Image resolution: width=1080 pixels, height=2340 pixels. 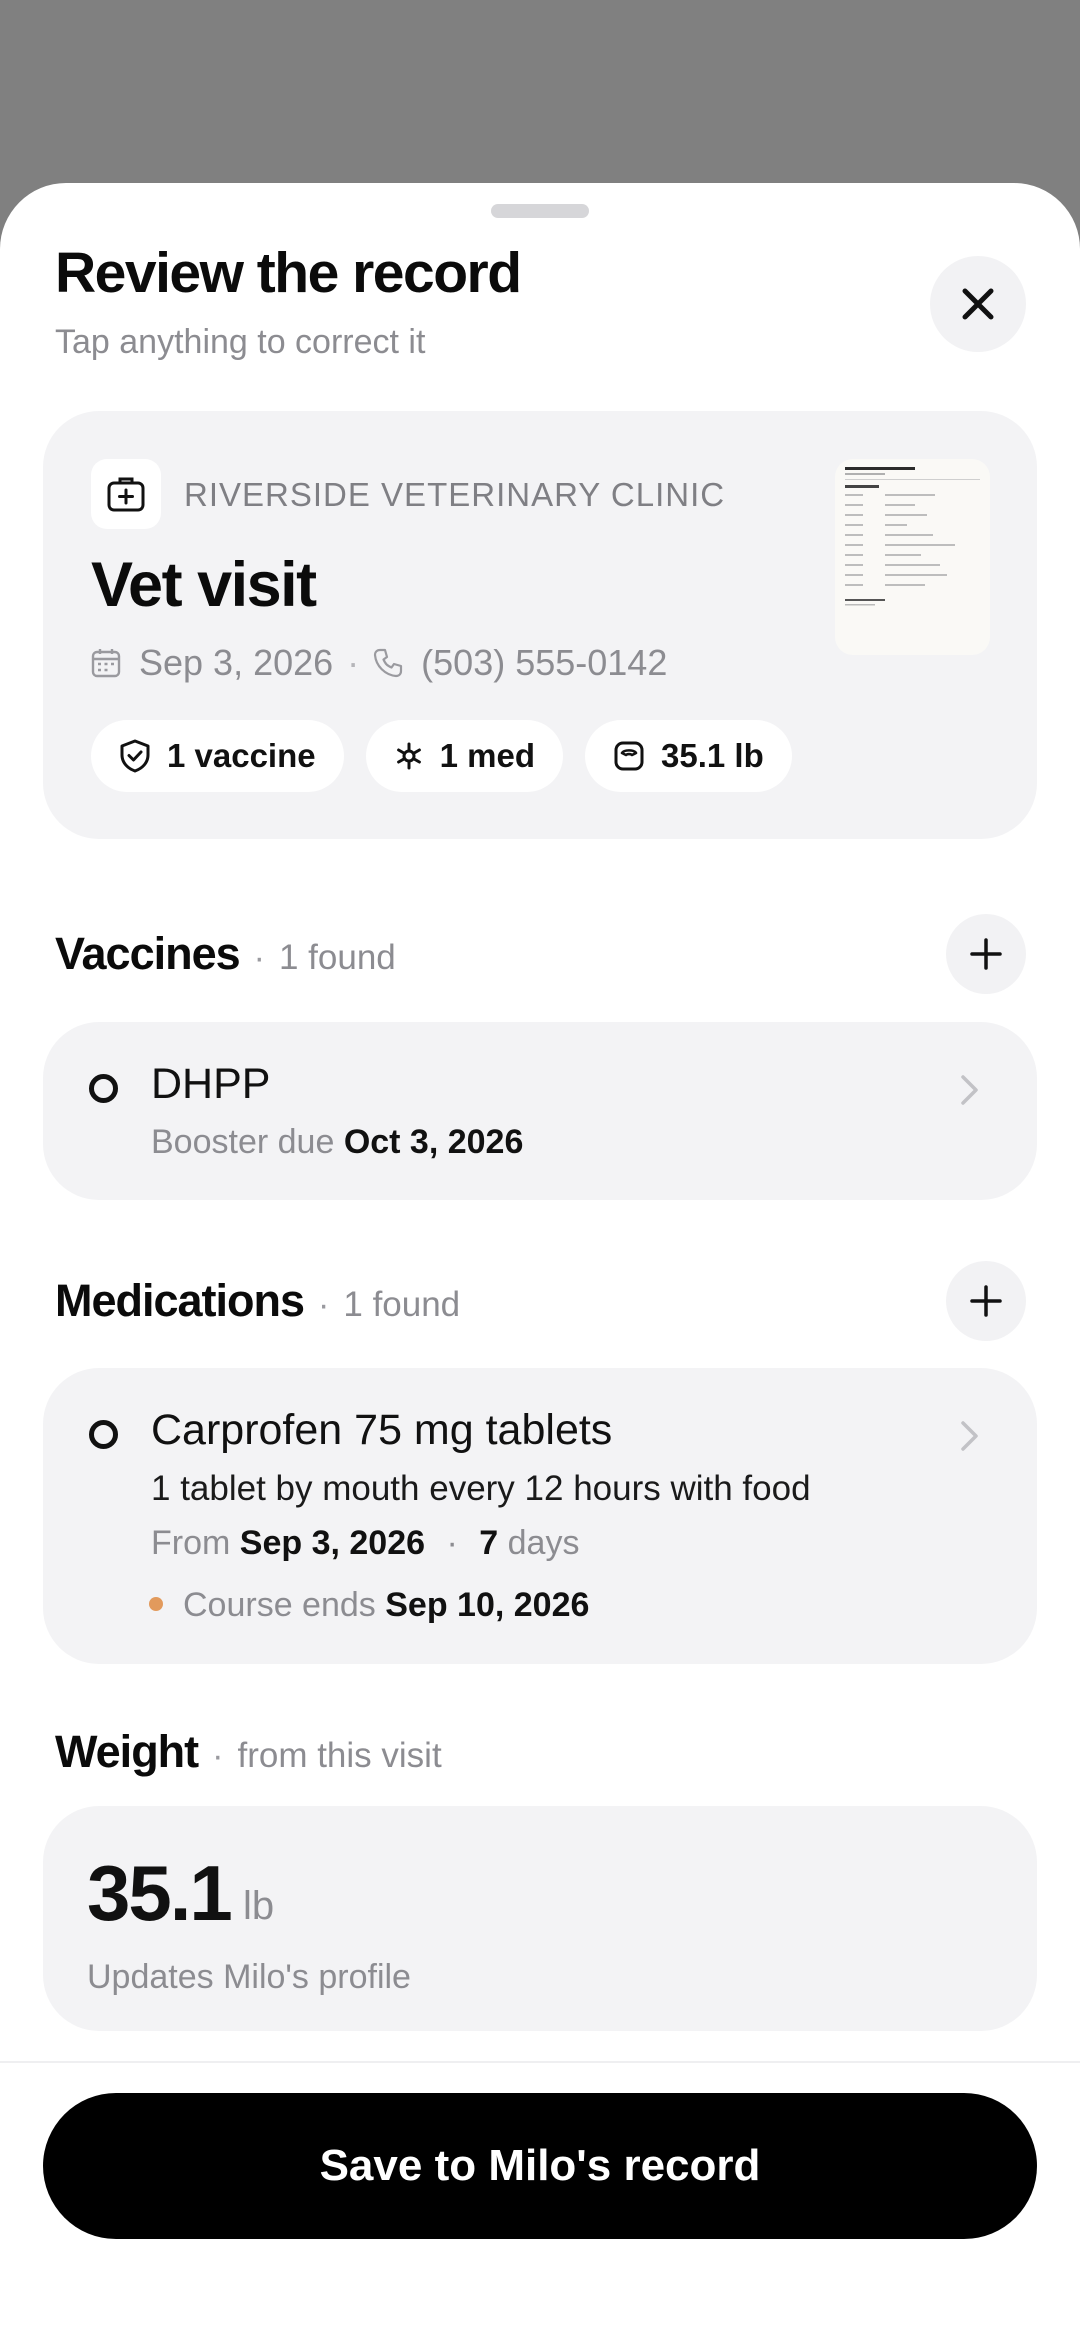 I want to click on close-button, so click(x=978, y=304).